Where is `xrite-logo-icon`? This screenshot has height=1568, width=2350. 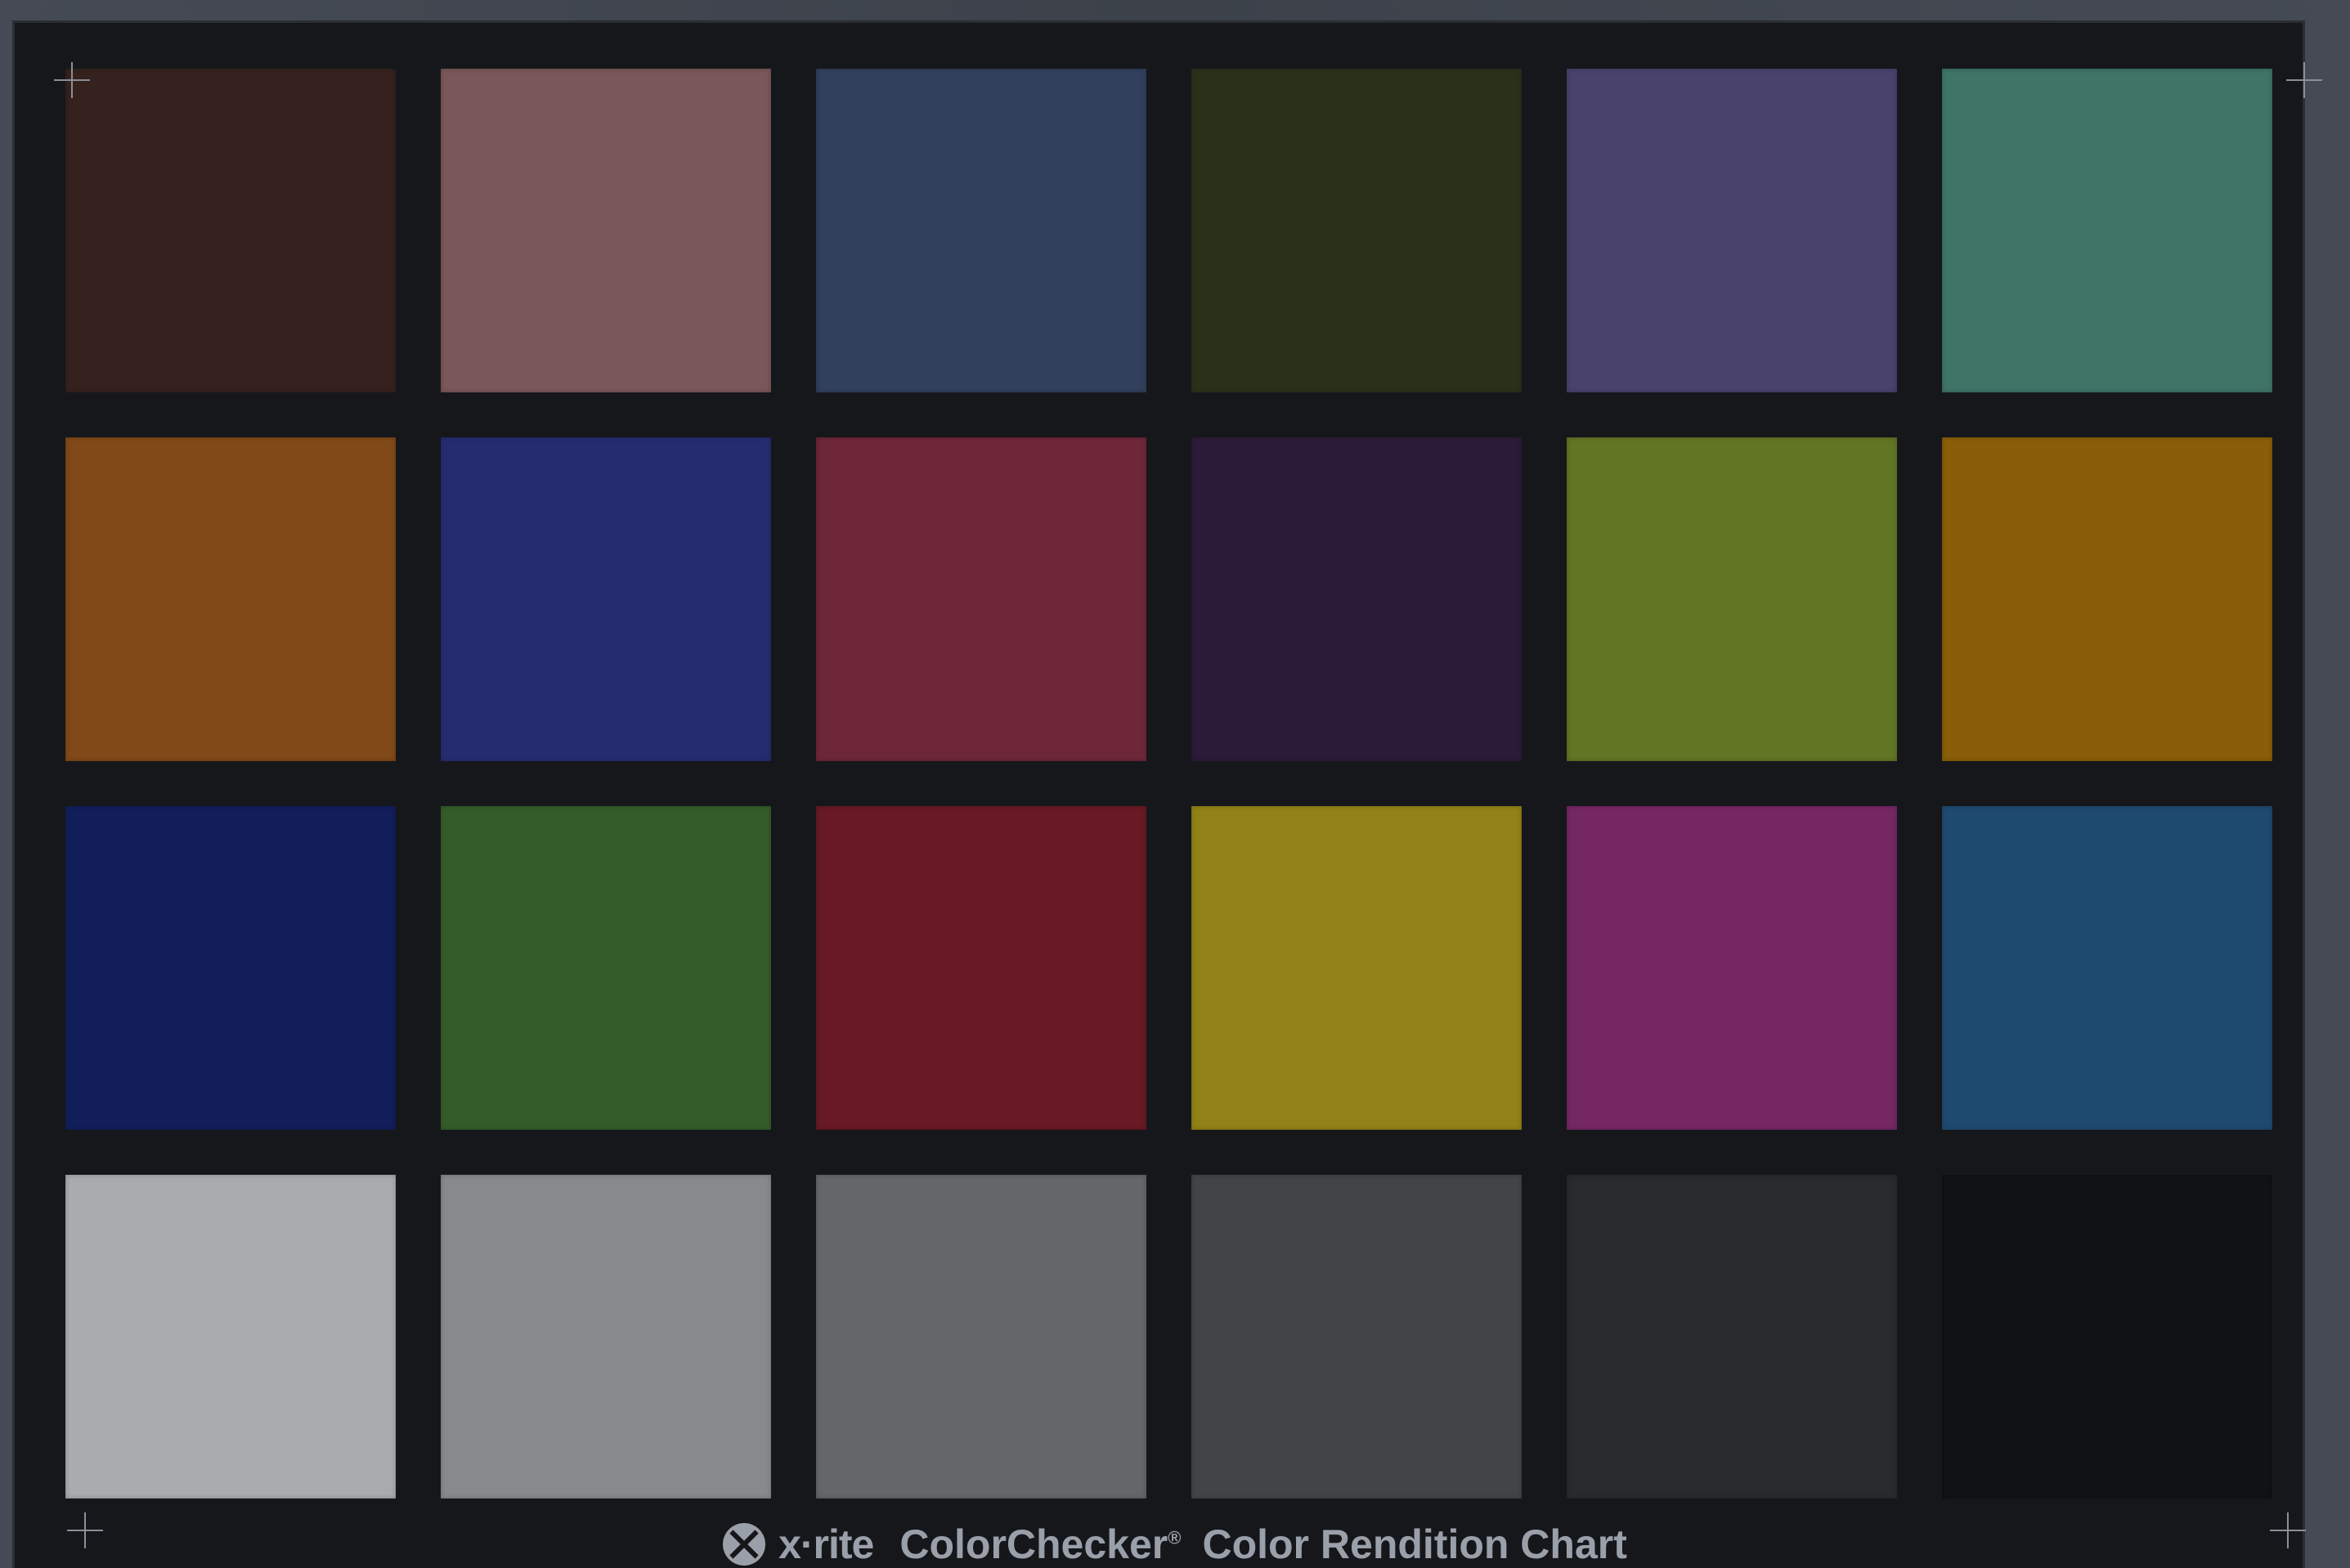 xrite-logo-icon is located at coordinates (745, 1545).